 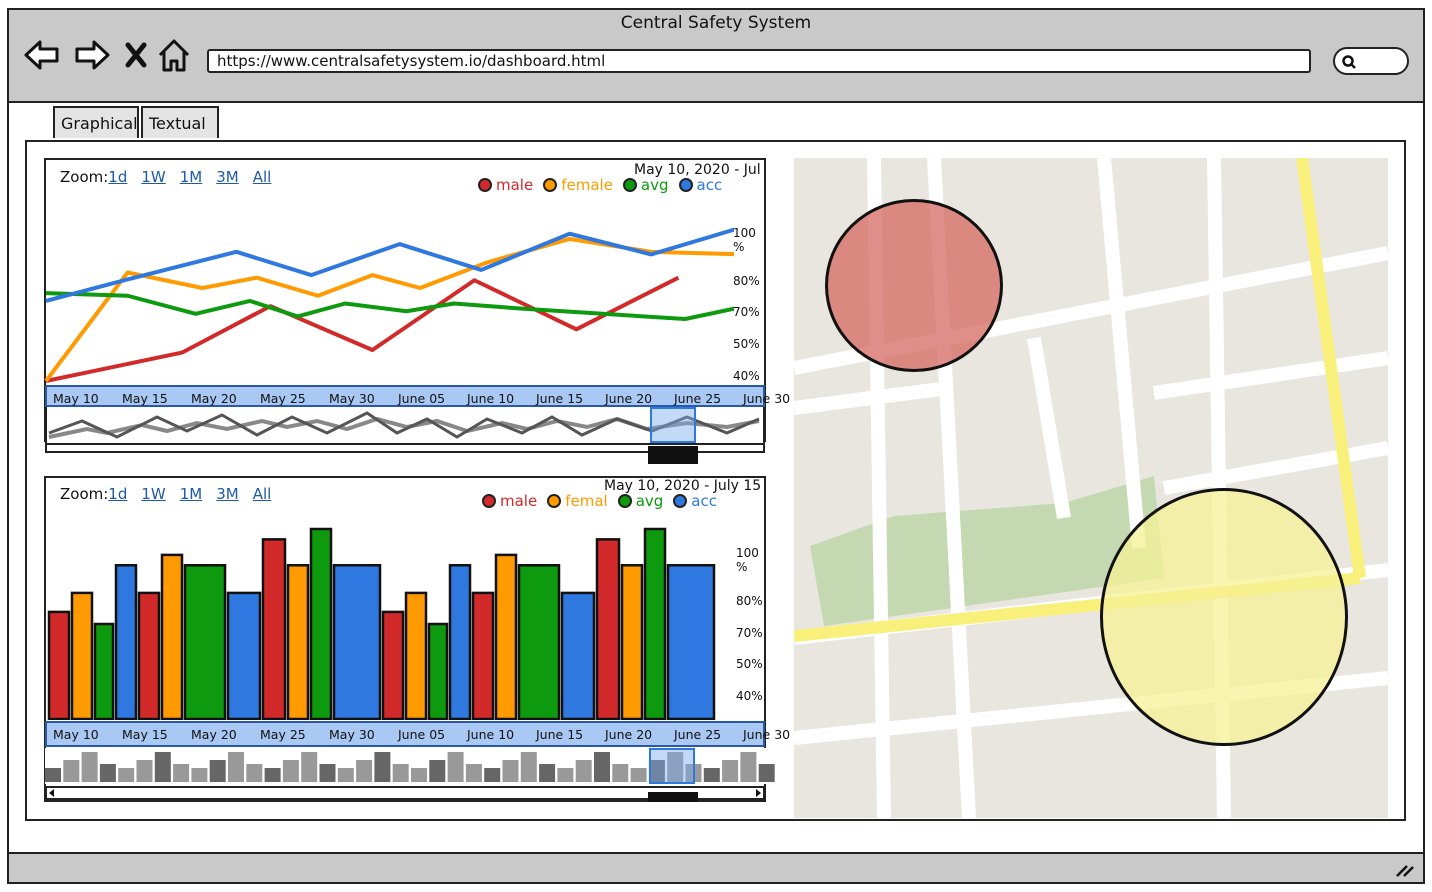 I want to click on back-button, so click(x=42, y=55).